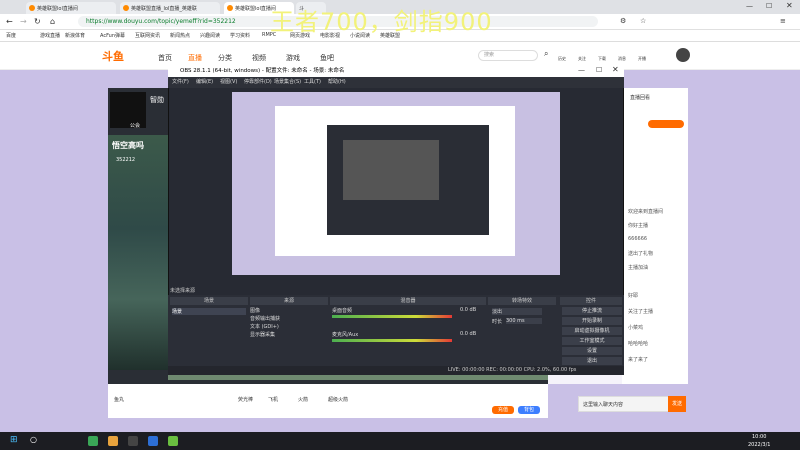 Image resolution: width=800 pixels, height=450 pixels. Describe the element at coordinates (228, 82) in the screenshot. I see `obs-menu-view: 视图(V)` at that location.